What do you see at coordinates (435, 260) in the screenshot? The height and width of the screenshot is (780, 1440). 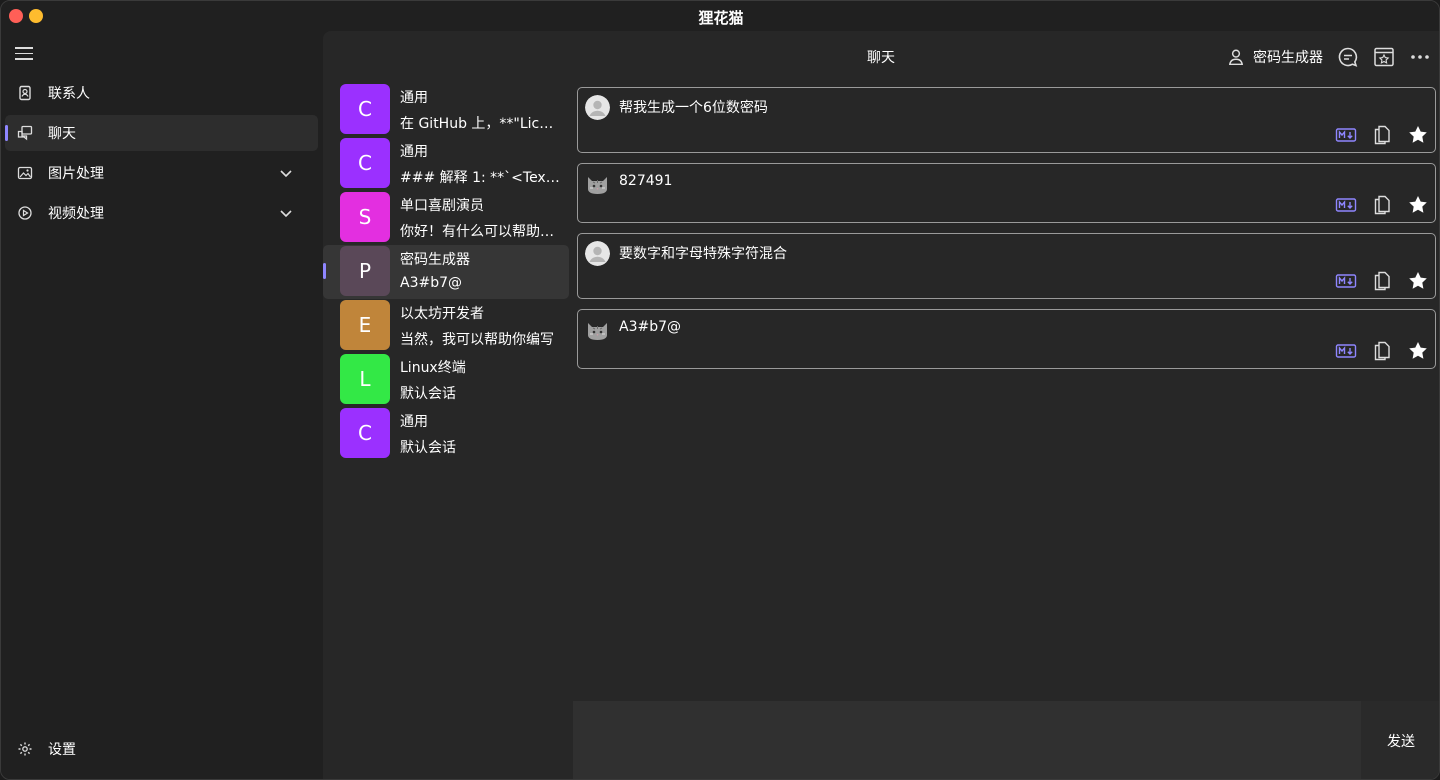 I see `conversation-name: 密码生成器` at bounding box center [435, 260].